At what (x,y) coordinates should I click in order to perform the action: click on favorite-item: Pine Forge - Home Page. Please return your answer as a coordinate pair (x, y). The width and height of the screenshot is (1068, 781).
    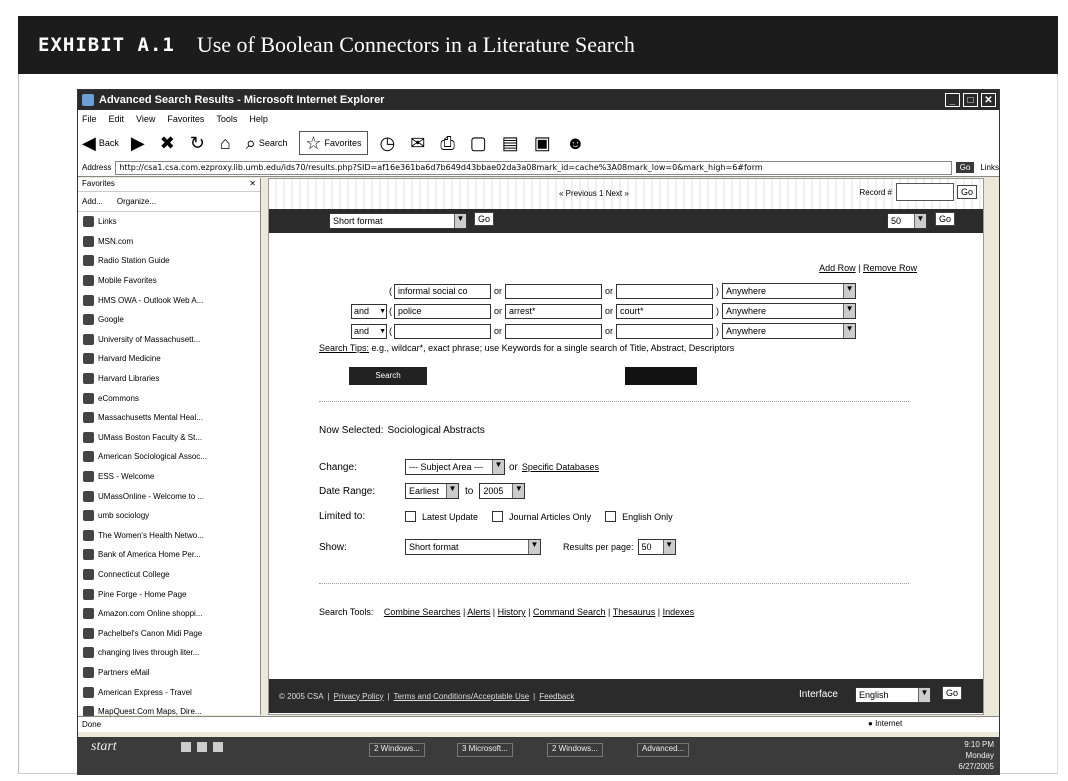
    Looking at the image, I should click on (169, 594).